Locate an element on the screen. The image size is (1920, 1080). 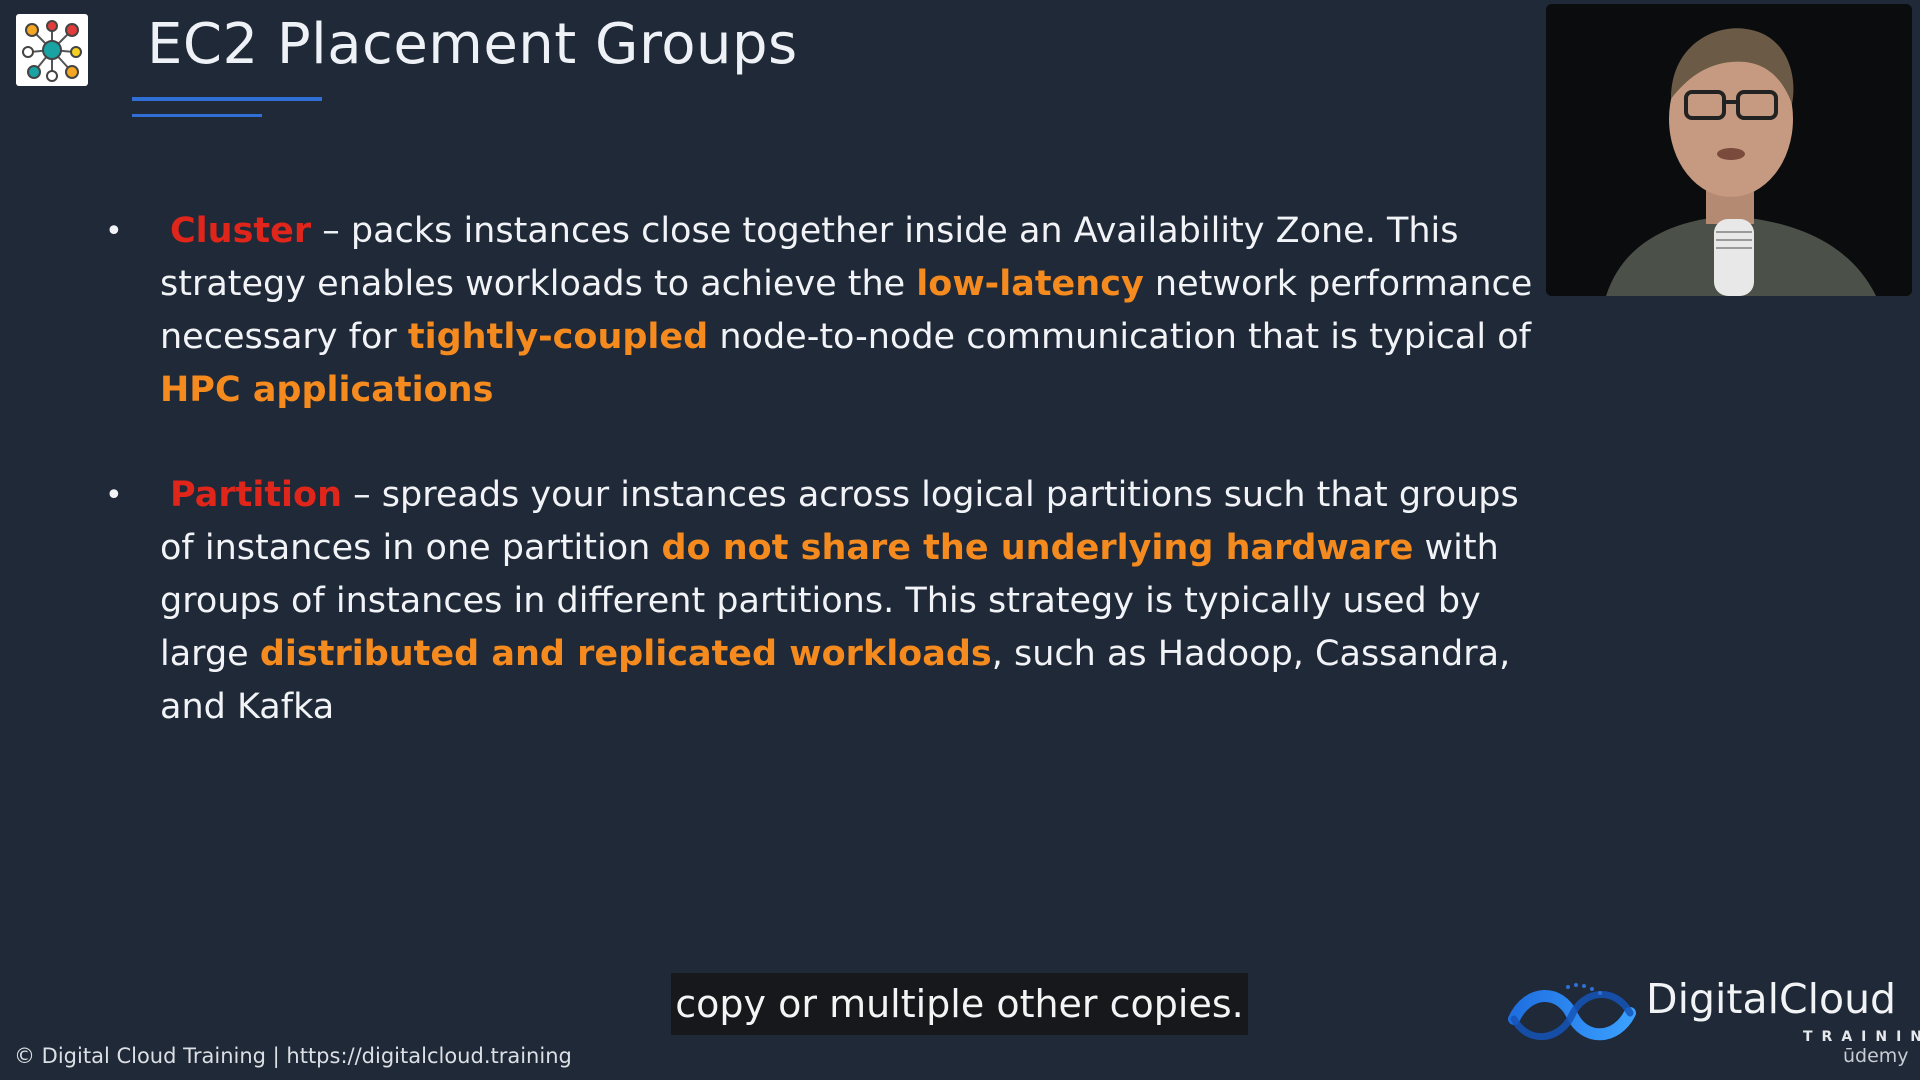
platform-watermark: ūdemy is located at coordinates (1876, 1056).